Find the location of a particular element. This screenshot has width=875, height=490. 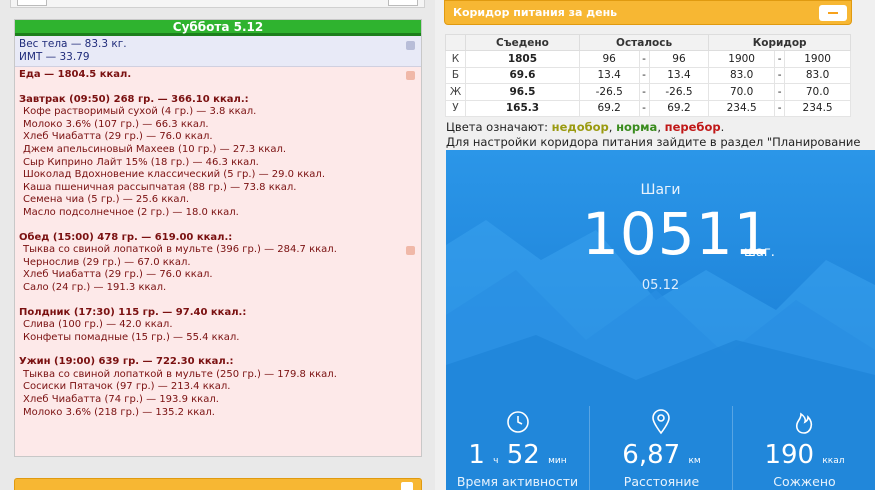

stat-label: Сожжено is located at coordinates (804, 481).